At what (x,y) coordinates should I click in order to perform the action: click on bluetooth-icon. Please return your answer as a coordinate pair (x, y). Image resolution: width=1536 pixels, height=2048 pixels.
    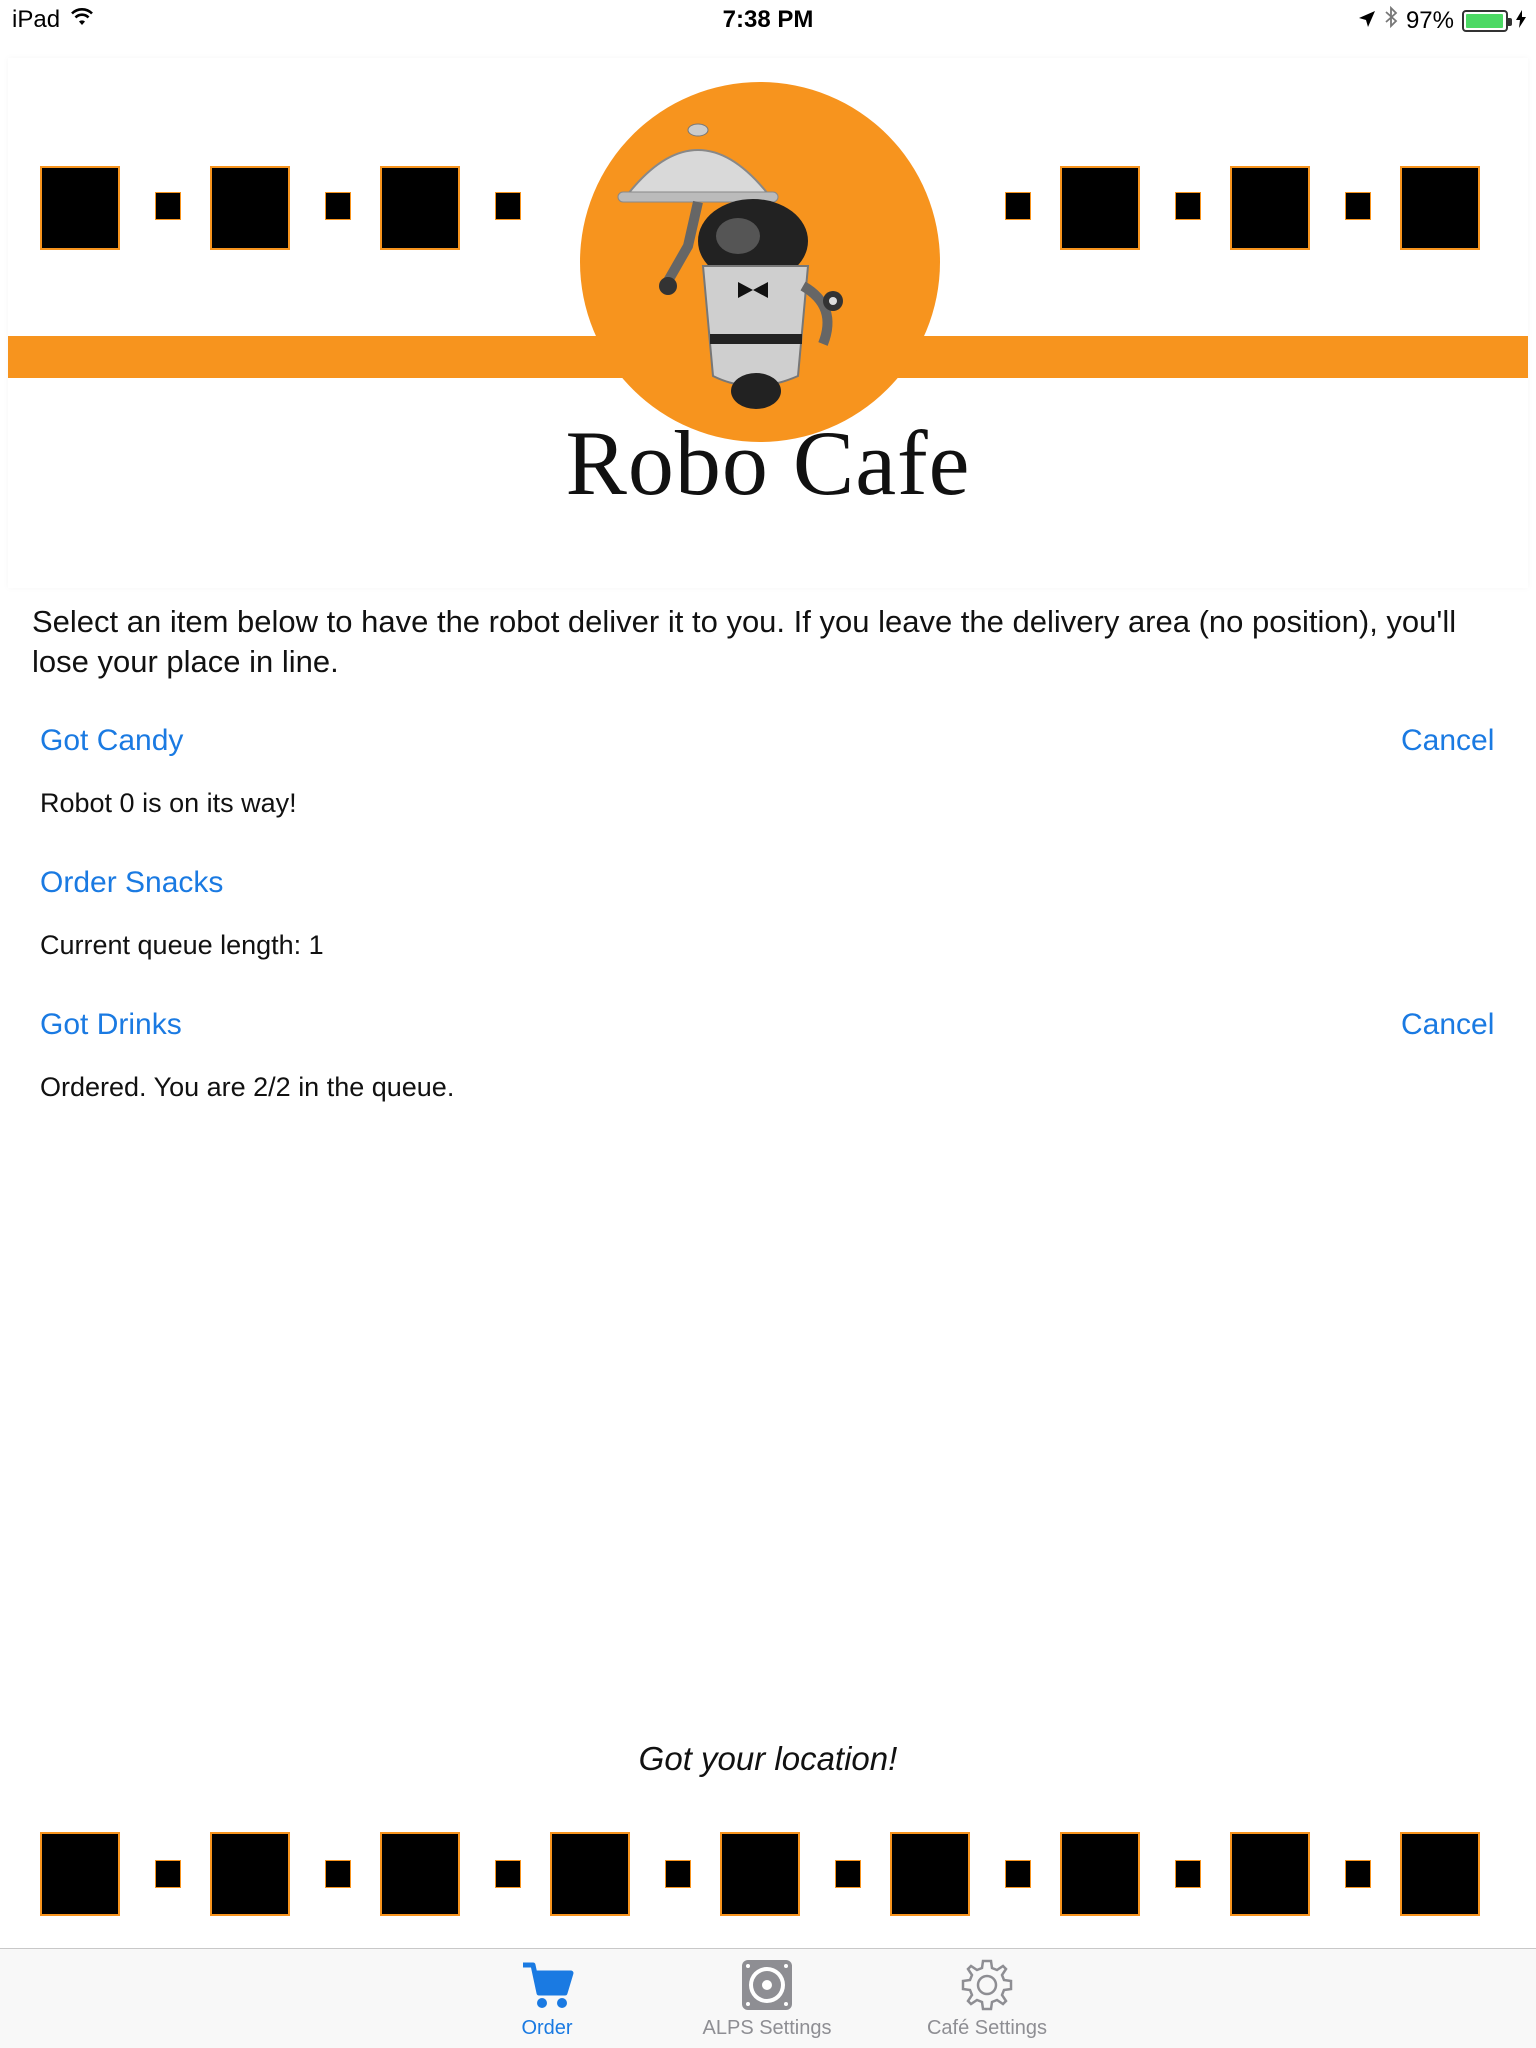
    Looking at the image, I should click on (1391, 20).